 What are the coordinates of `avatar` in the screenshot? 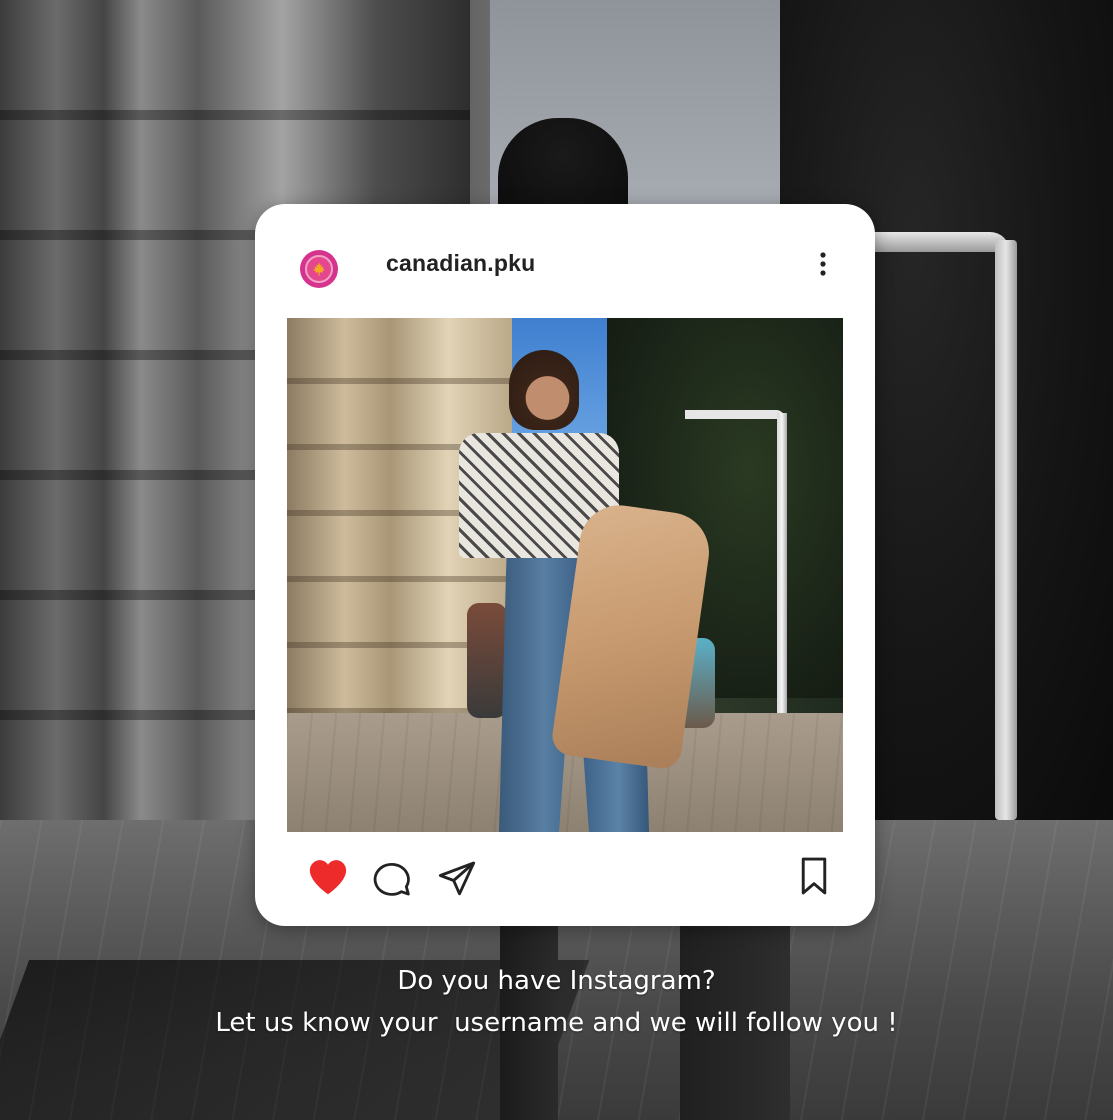 It's located at (319, 269).